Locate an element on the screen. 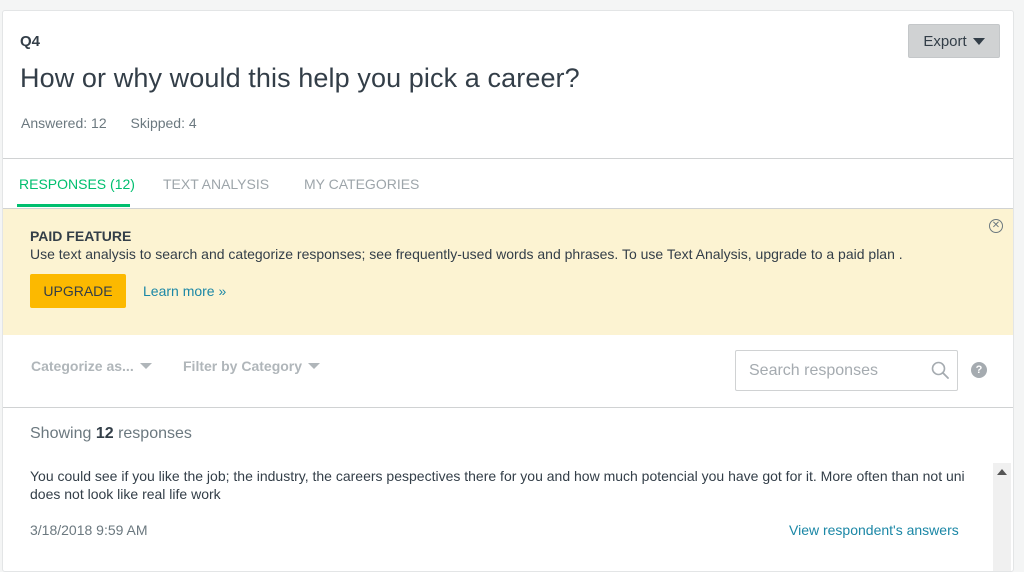  learn-more-link: Learn more » is located at coordinates (184, 291).